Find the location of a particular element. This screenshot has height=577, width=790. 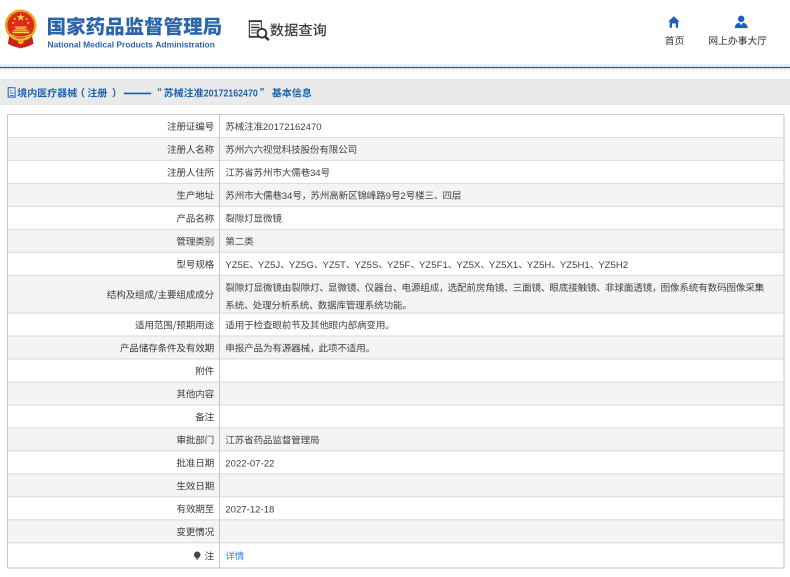

svg-text: YZ5H1 is located at coordinates (575, 265).